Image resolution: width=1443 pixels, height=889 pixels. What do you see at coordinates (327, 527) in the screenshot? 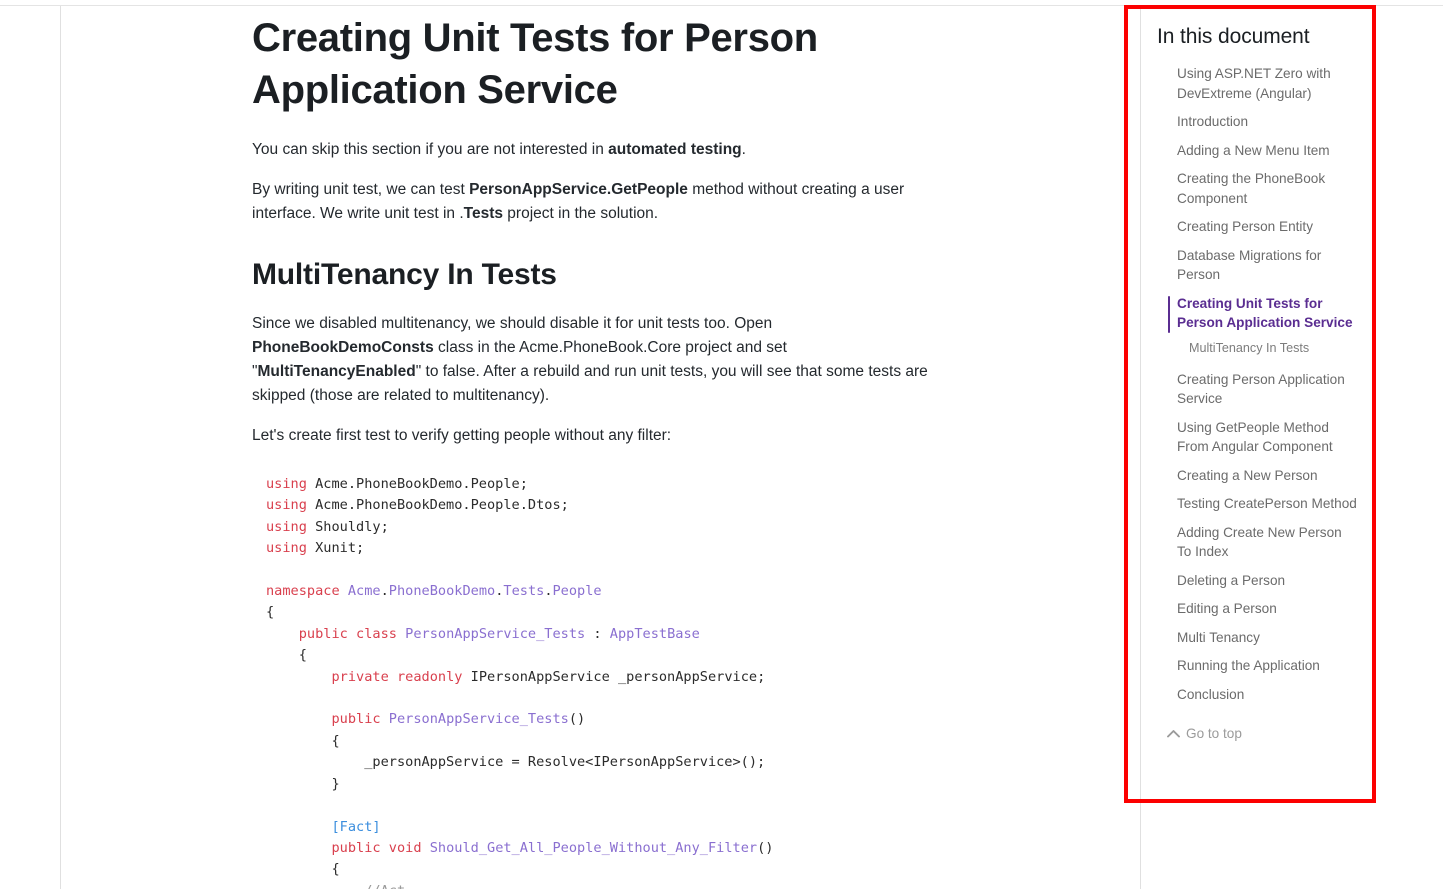
I see `code-line: using Shouldly;` at bounding box center [327, 527].